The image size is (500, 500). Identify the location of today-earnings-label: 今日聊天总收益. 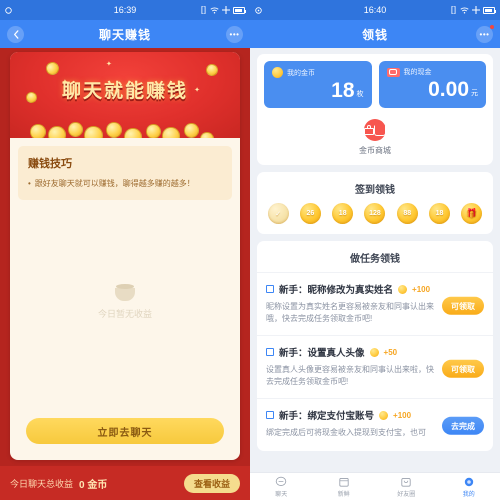
(42, 483).